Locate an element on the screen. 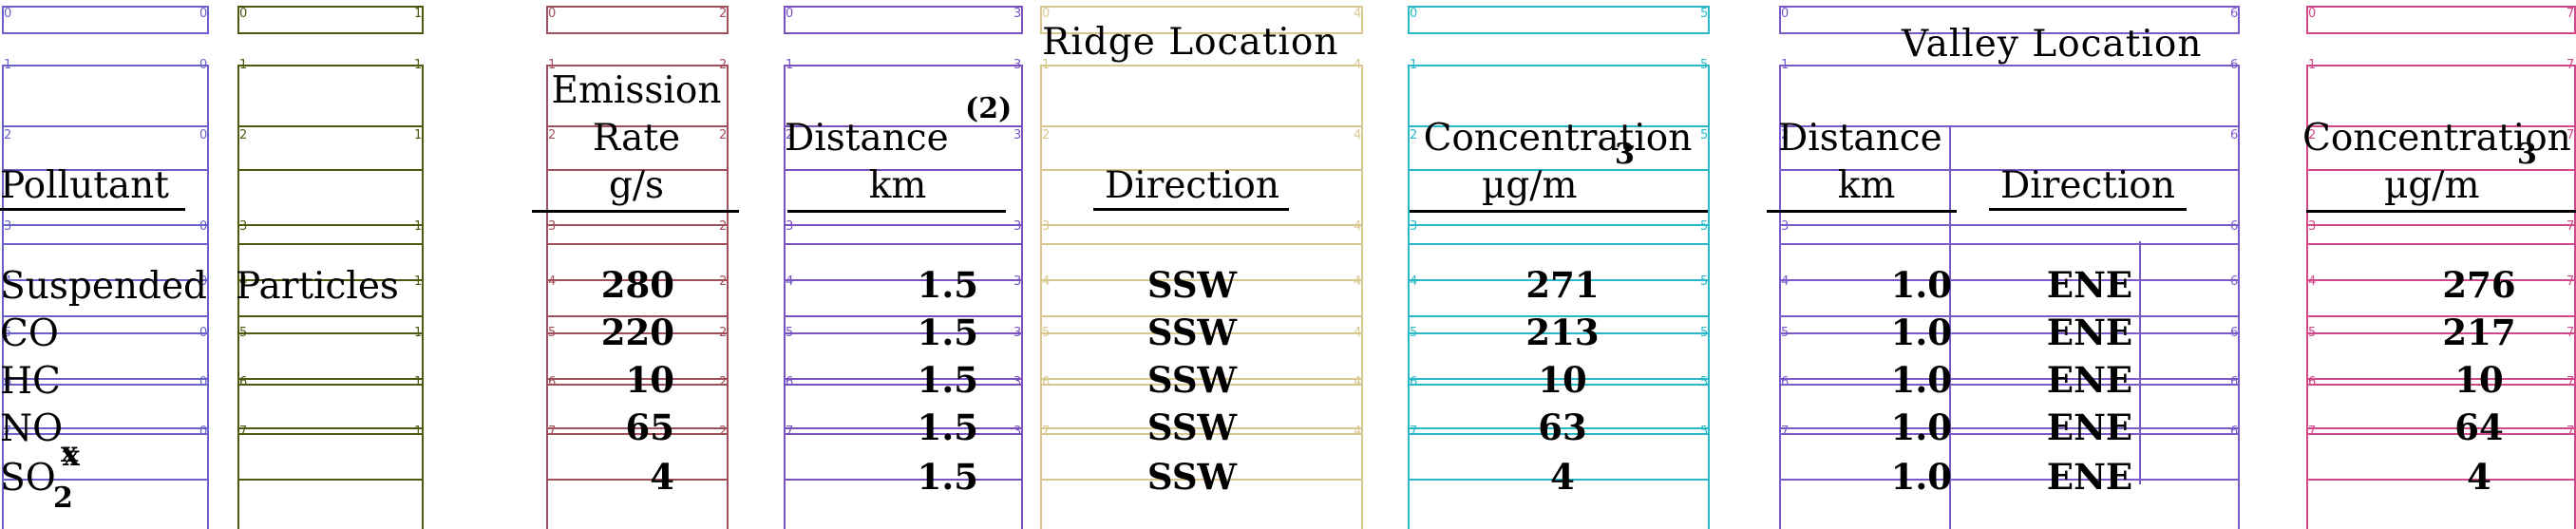 This screenshot has height=529, width=2576. valley-distance-unit: km is located at coordinates (1866, 185).